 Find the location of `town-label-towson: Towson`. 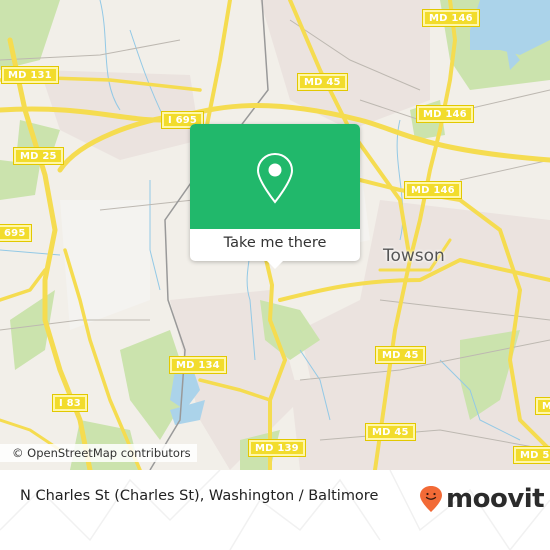

town-label-towson: Towson is located at coordinates (414, 256).